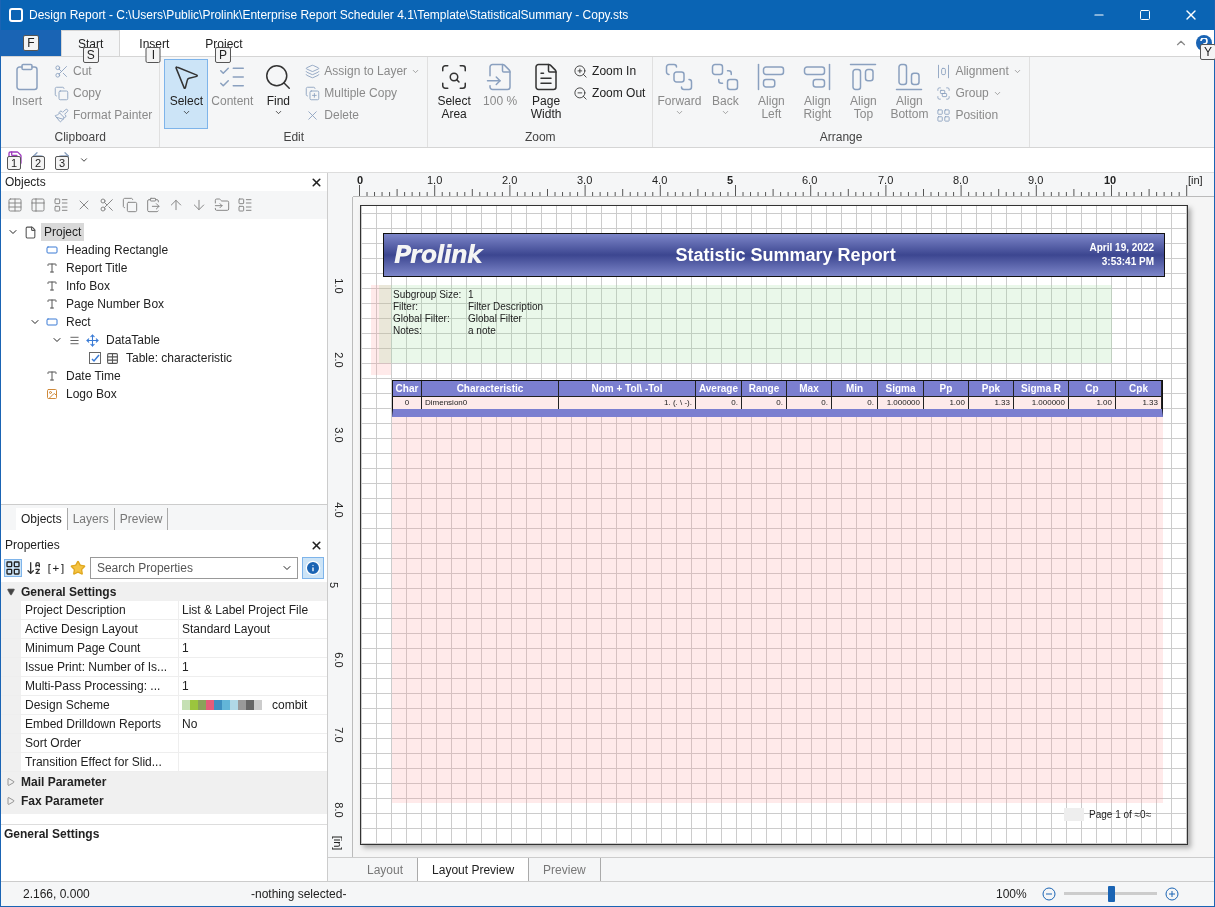 The image size is (1215, 907). What do you see at coordinates (38, 163) in the screenshot?
I see `keytip-tooltip: 2` at bounding box center [38, 163].